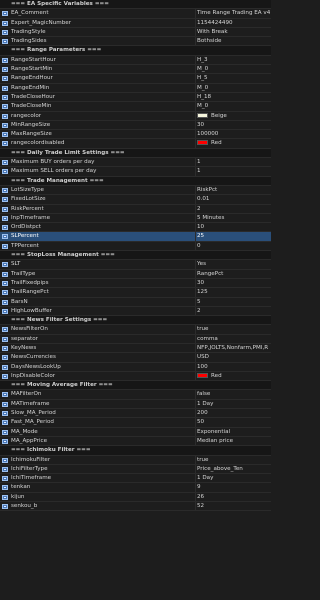  Describe the element at coordinates (215, 440) in the screenshot. I see `parameter-value-text: Median price` at that location.